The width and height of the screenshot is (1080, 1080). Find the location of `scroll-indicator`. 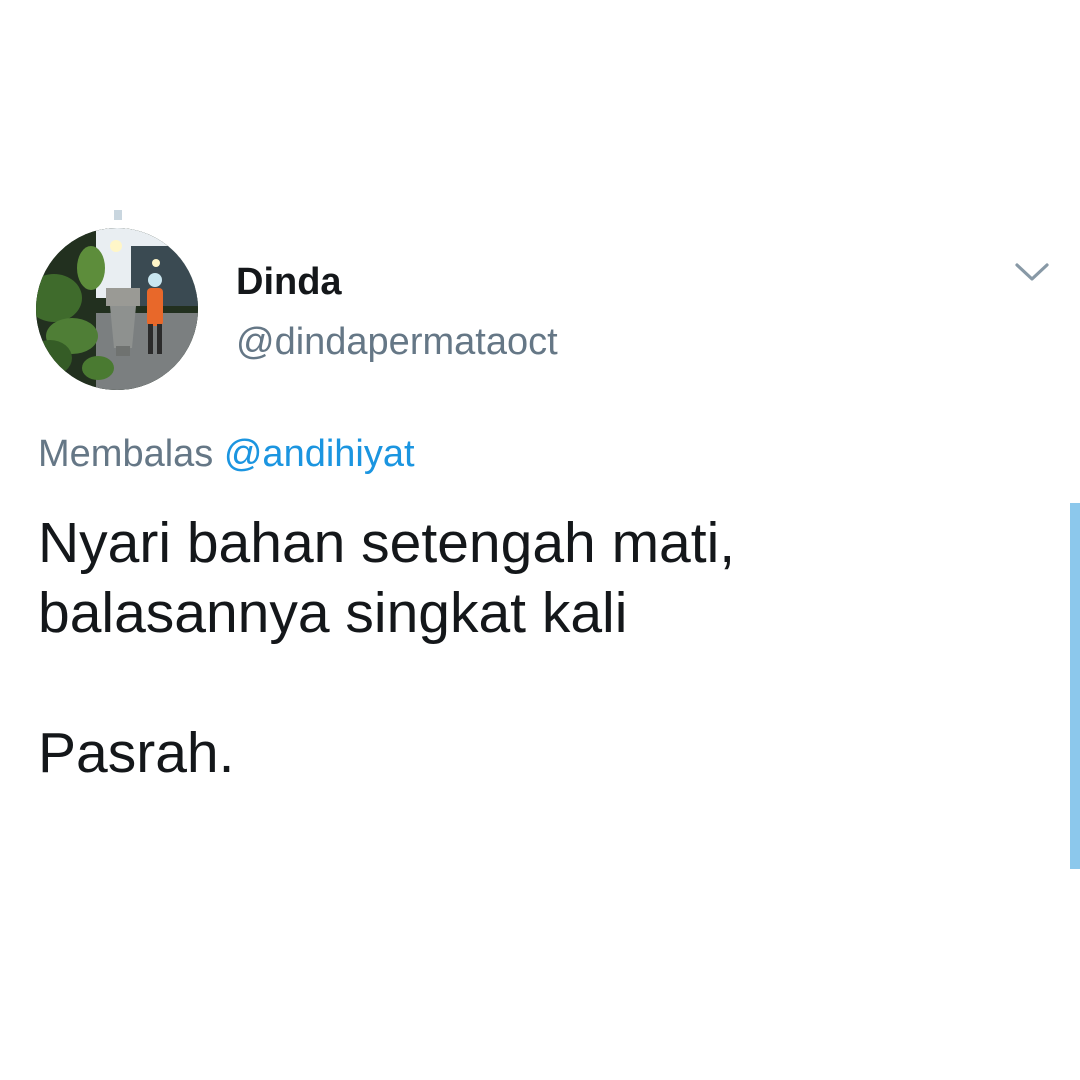

scroll-indicator is located at coordinates (1075, 686).